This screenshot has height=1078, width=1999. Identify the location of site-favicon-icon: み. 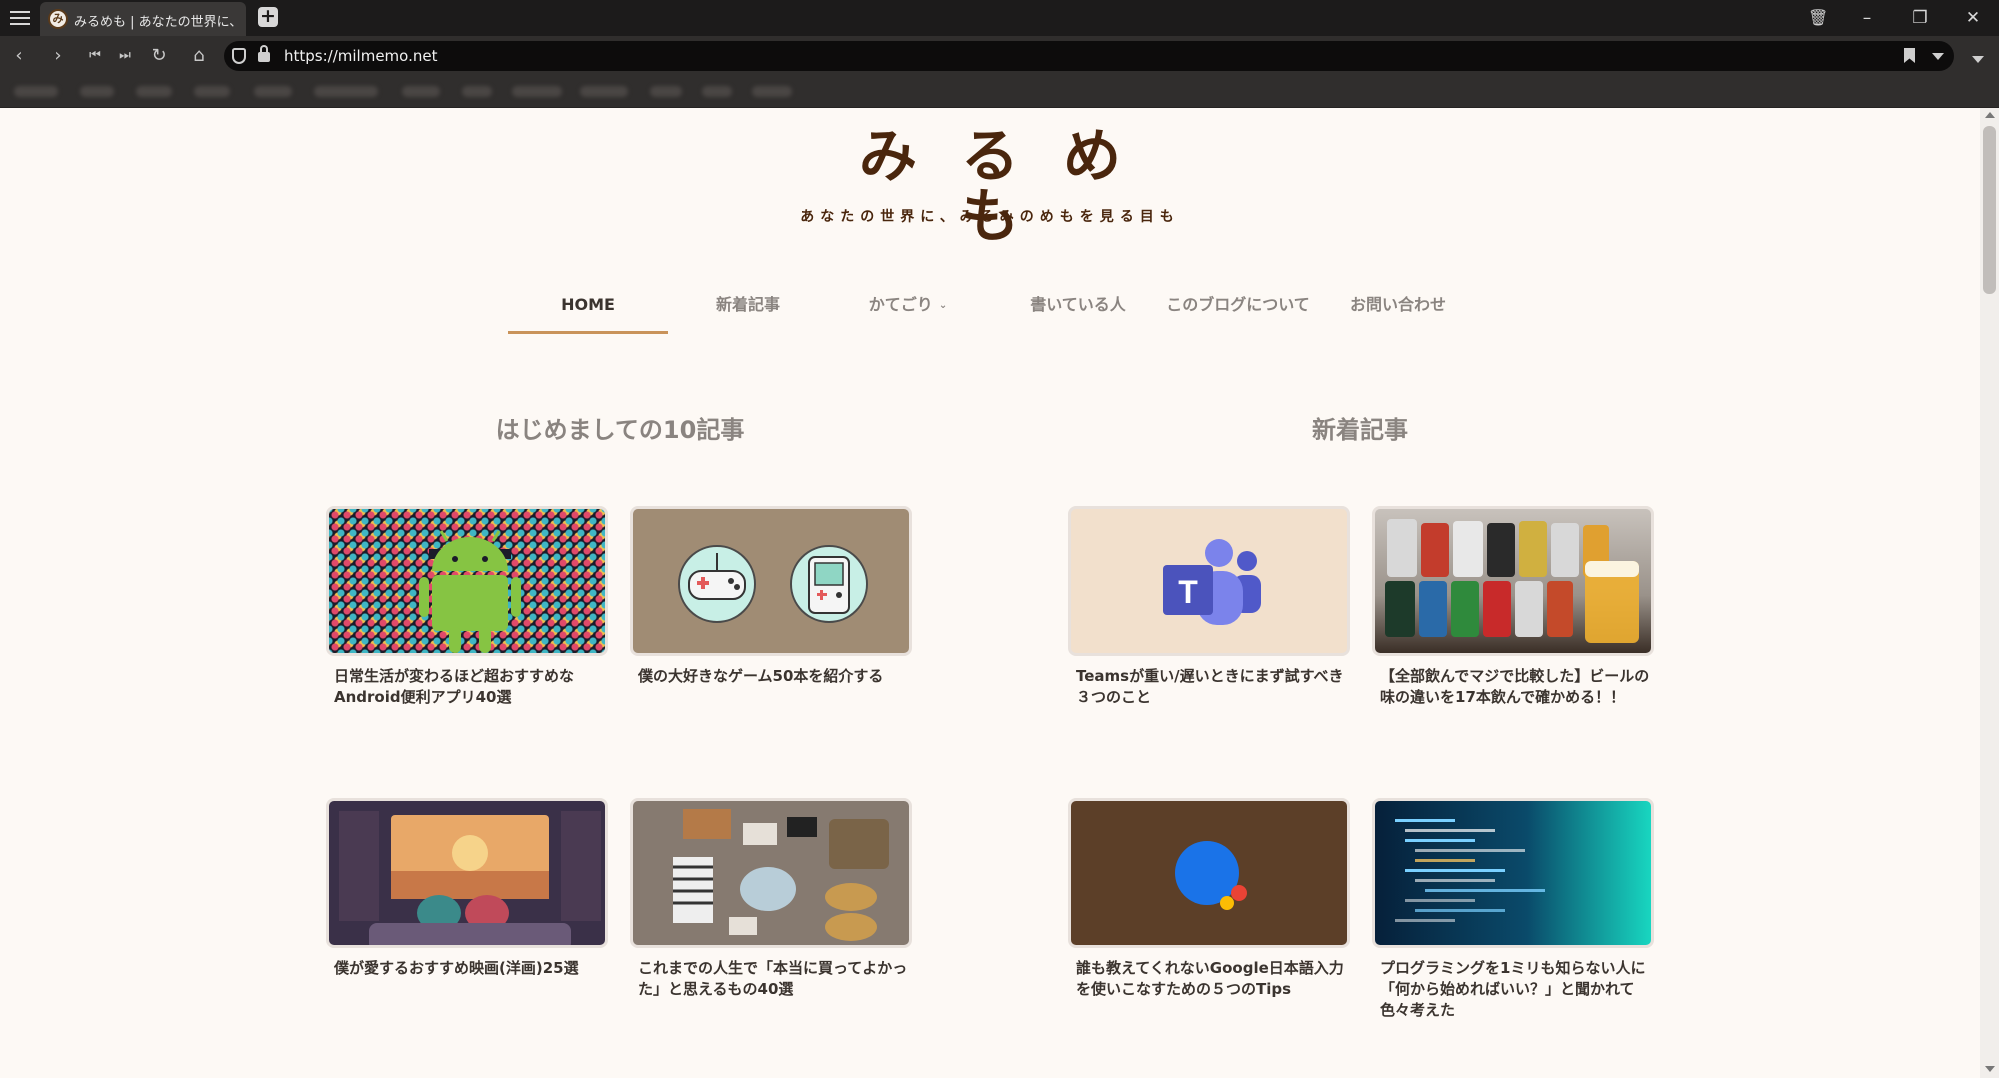
(58, 19).